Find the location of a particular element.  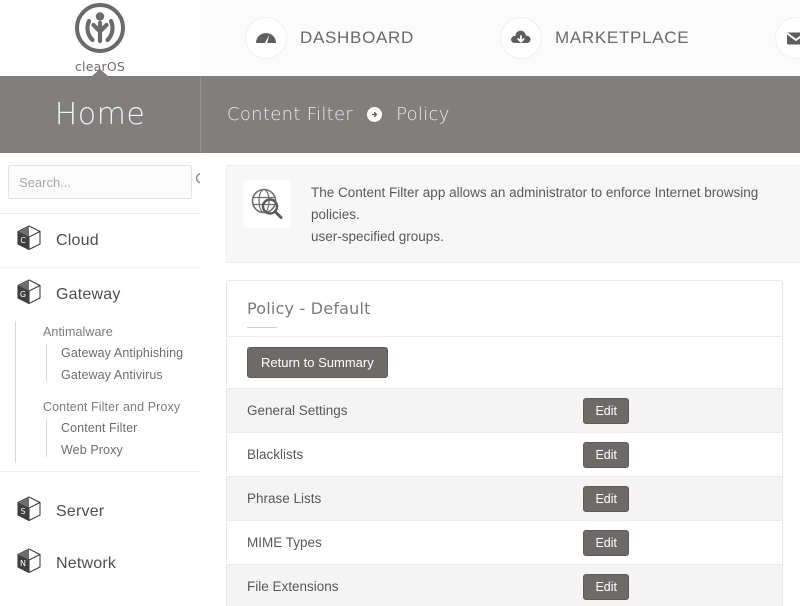

policy-panel-title: Policy - Default is located at coordinates (309, 308).